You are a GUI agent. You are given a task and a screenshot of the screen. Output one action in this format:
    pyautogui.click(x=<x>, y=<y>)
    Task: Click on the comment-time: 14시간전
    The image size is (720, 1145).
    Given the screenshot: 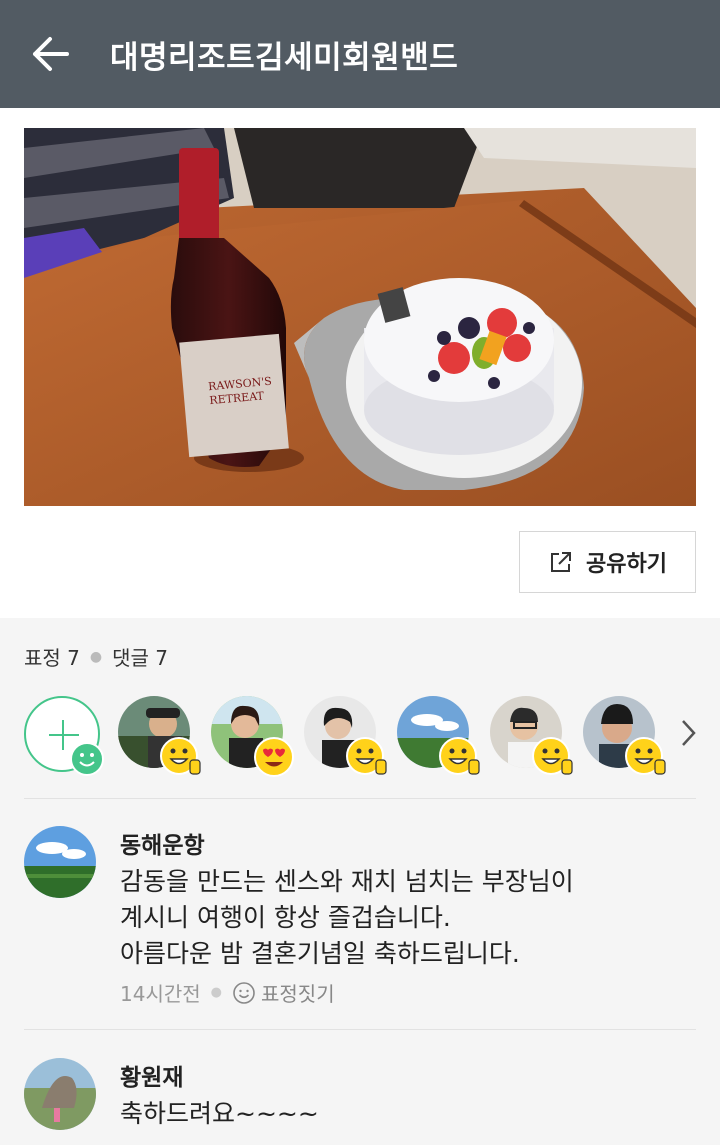 What is the action you would take?
    pyautogui.click(x=160, y=994)
    